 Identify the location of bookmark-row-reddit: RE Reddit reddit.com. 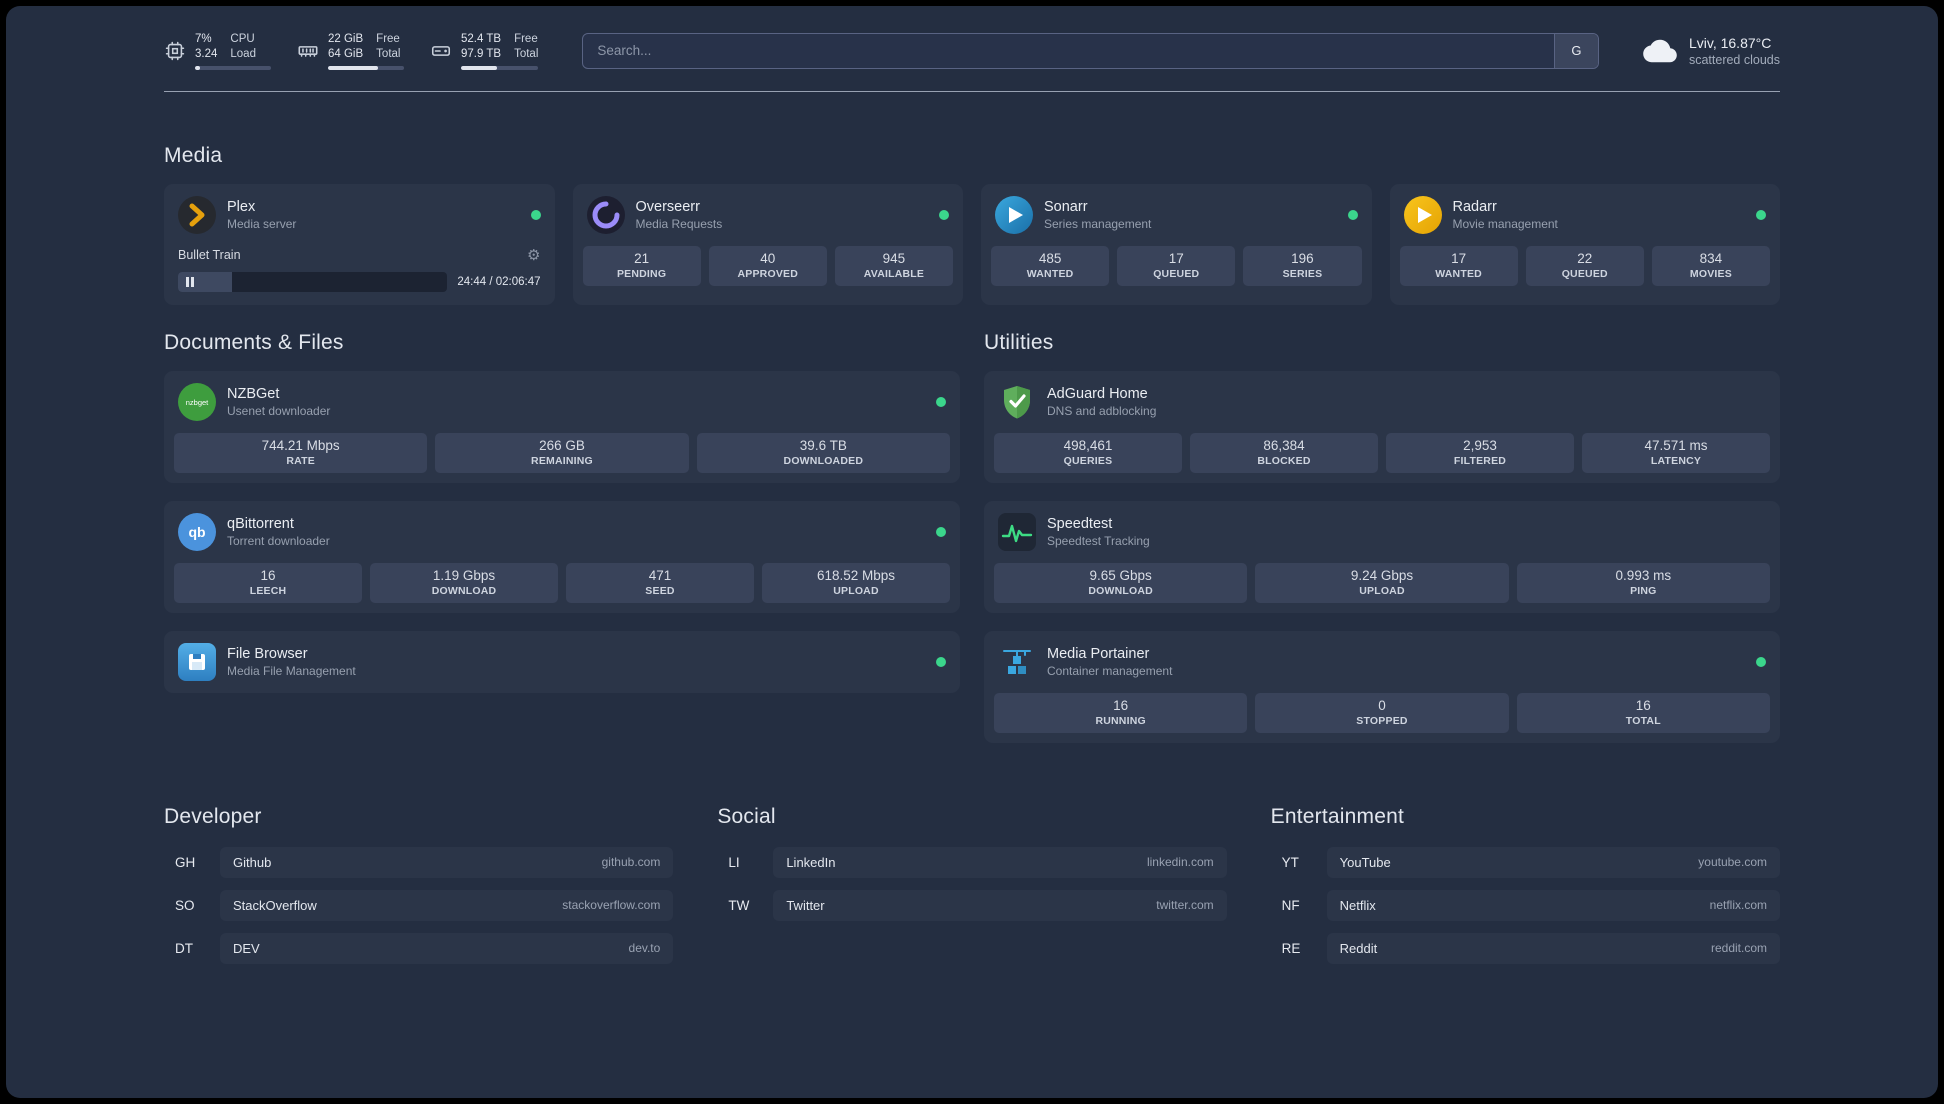
(1525, 948).